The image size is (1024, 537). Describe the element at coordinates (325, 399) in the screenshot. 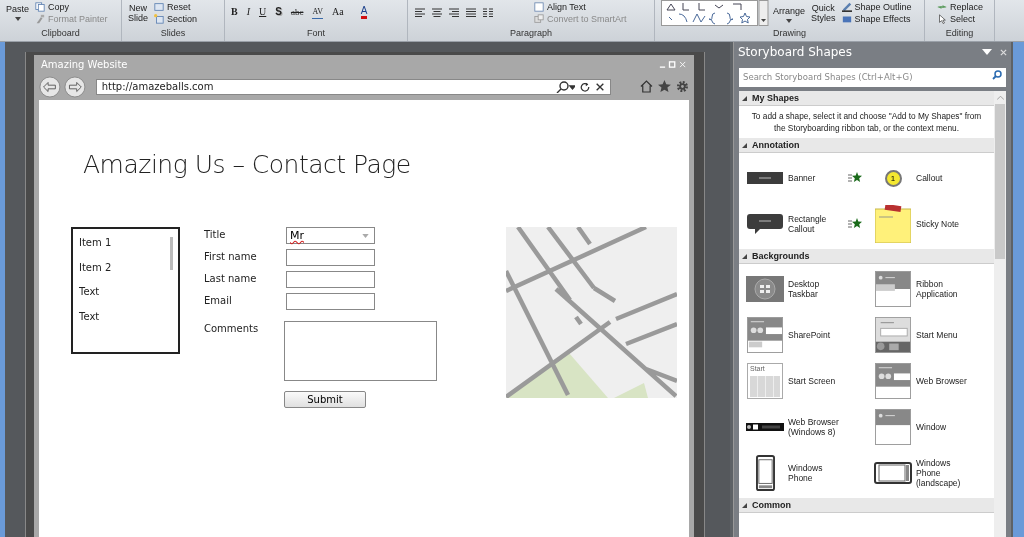

I see `submit-button: Submit` at that location.